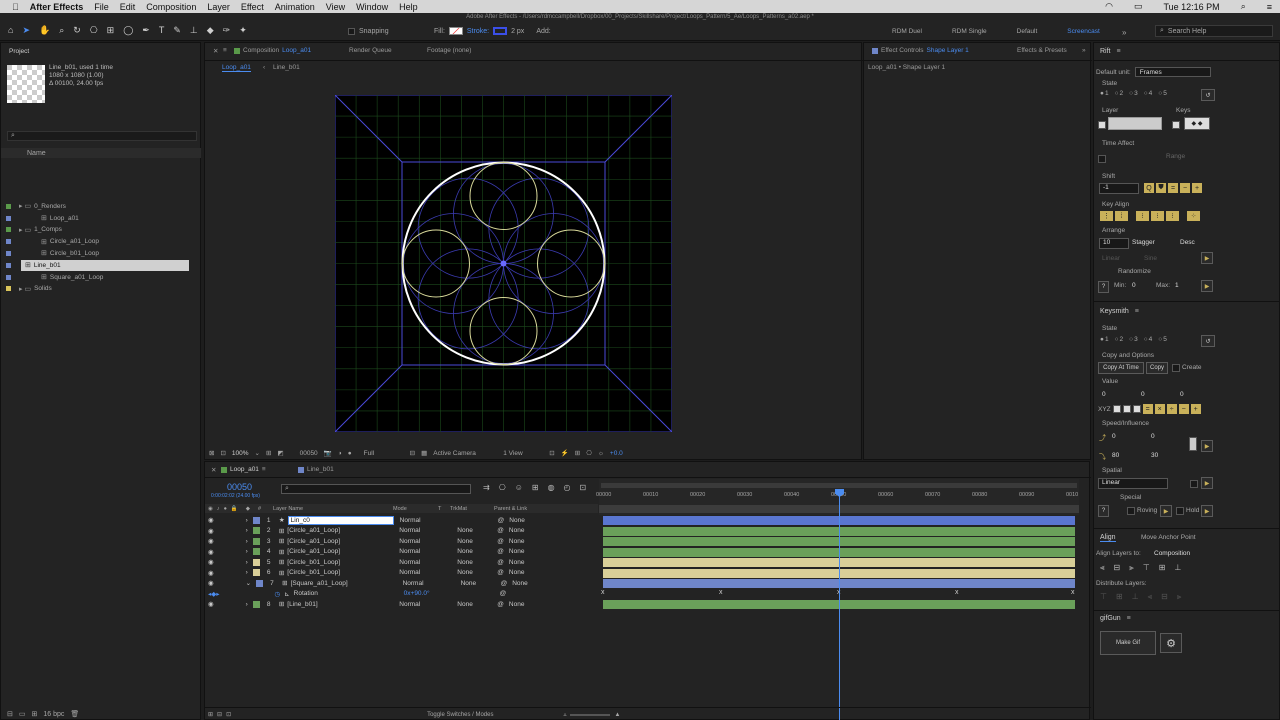 This screenshot has height=720, width=1280. What do you see at coordinates (74, 714) in the screenshot?
I see `trash-icon: 🗑` at bounding box center [74, 714].